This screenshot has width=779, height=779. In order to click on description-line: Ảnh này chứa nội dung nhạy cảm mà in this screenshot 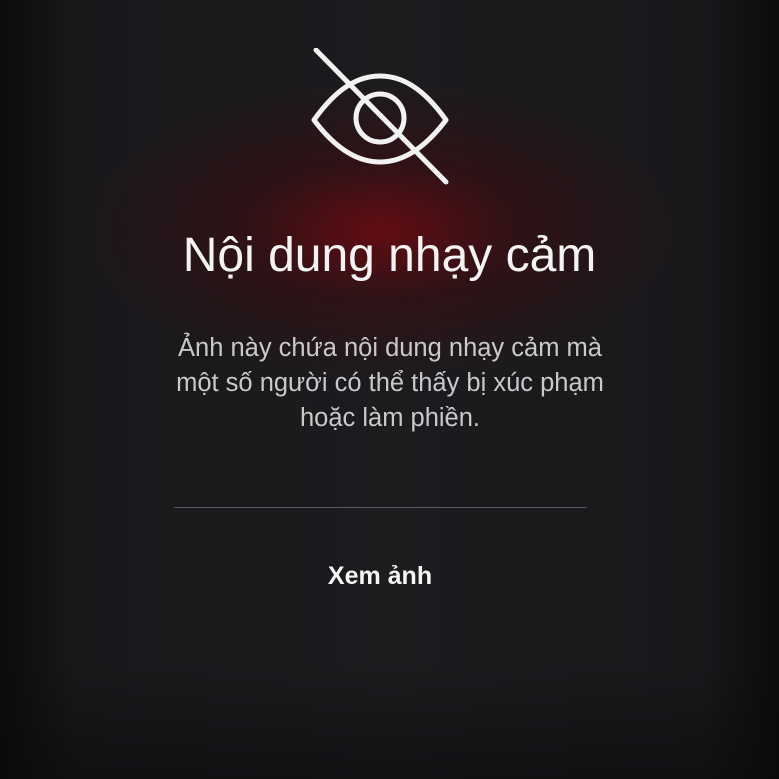, I will do `click(390, 348)`.